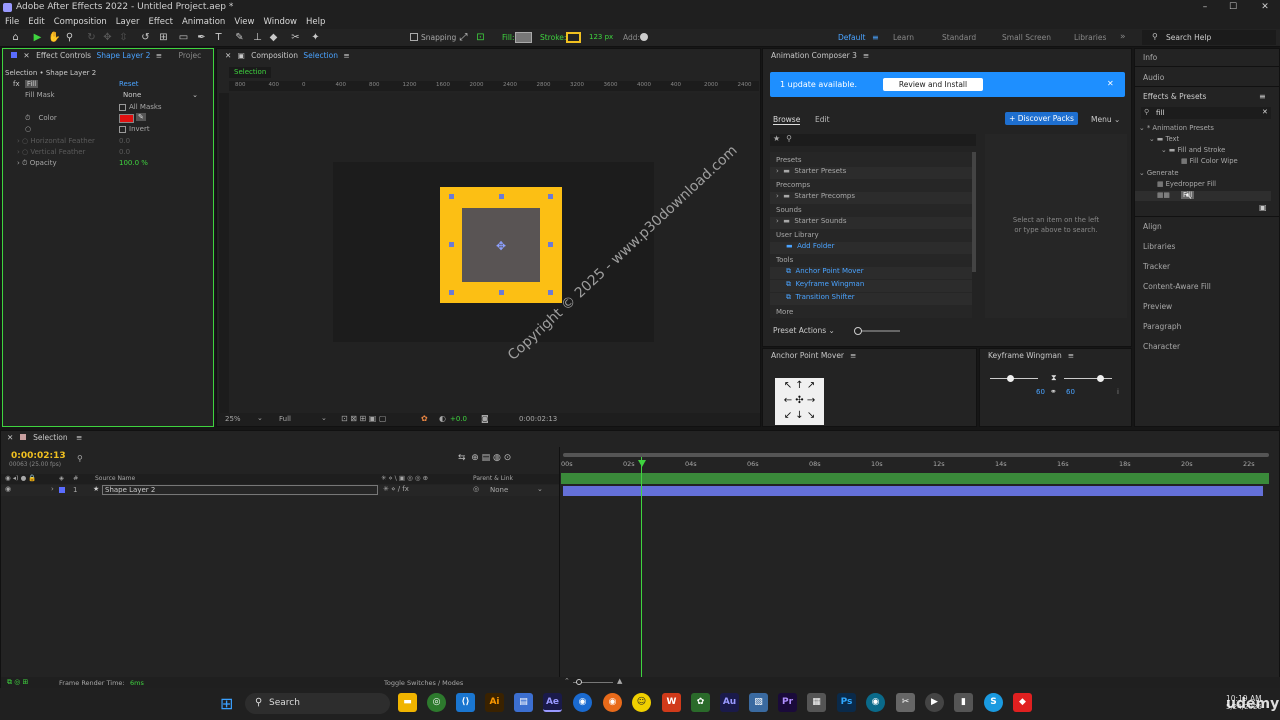 The image size is (1280, 720). I want to click on fx-toggle-icon: fx, so click(16, 84).